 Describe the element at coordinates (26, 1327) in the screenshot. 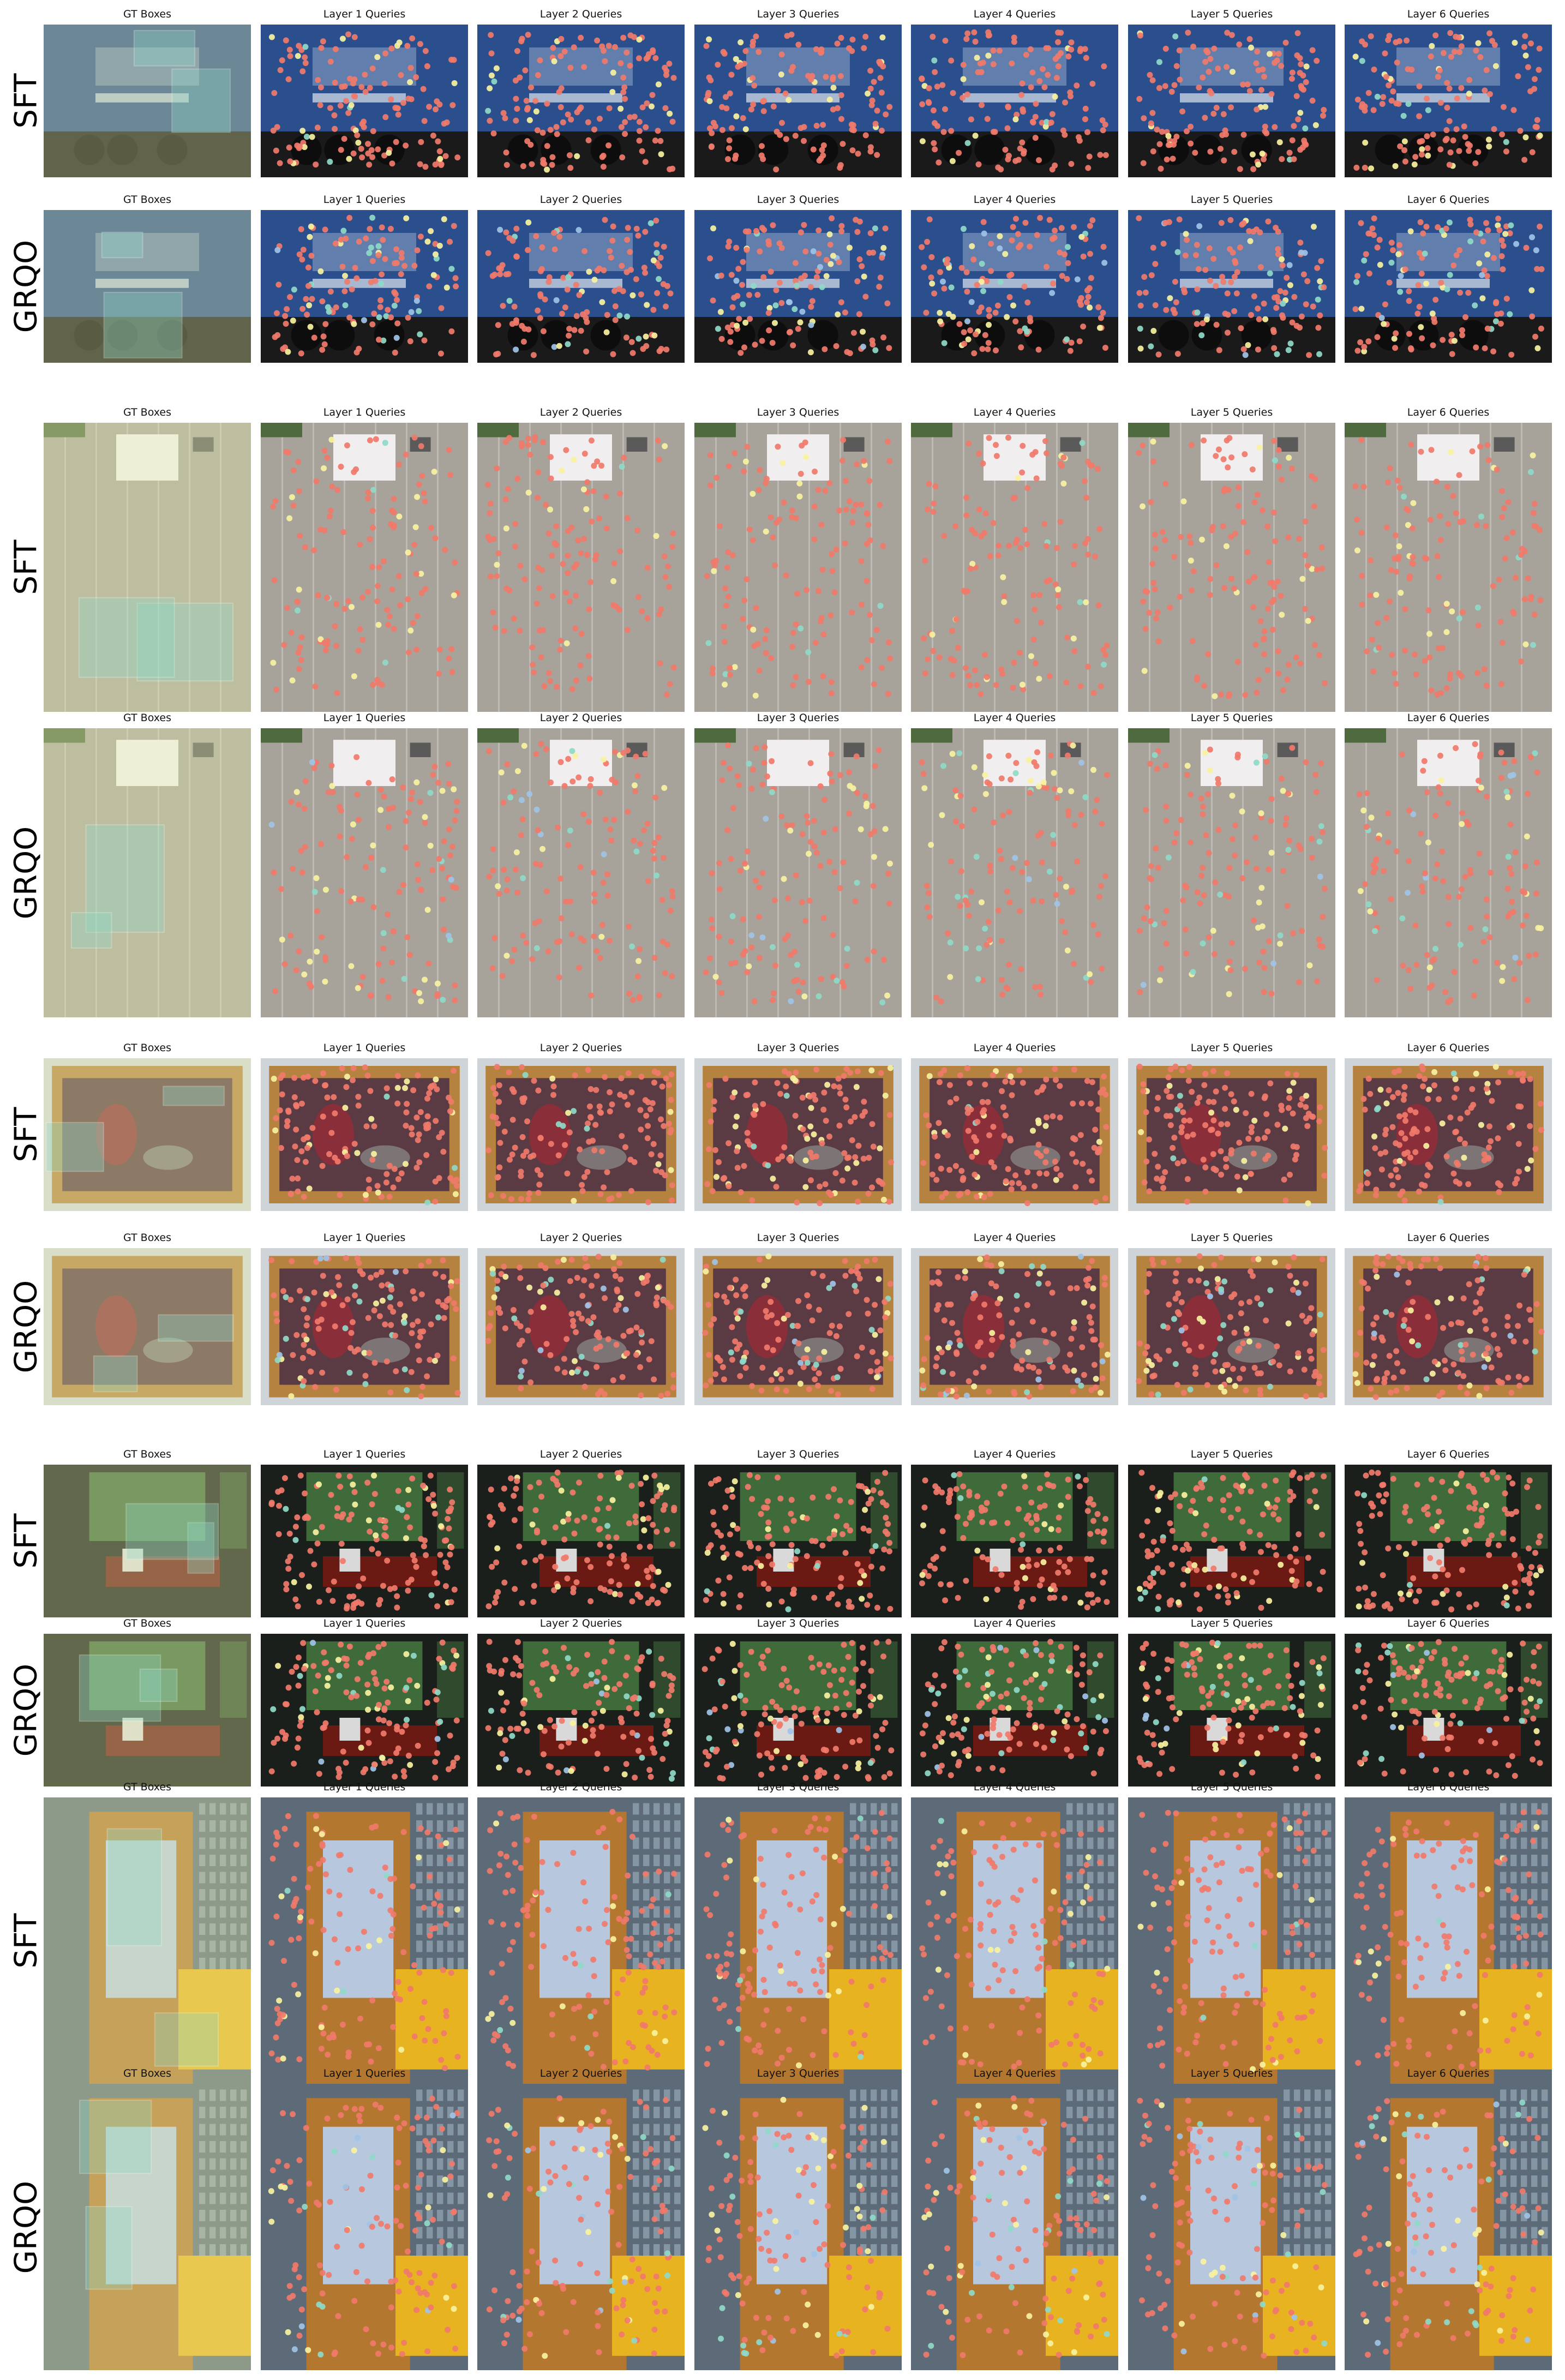

I see `row-label-5: GRQO` at that location.